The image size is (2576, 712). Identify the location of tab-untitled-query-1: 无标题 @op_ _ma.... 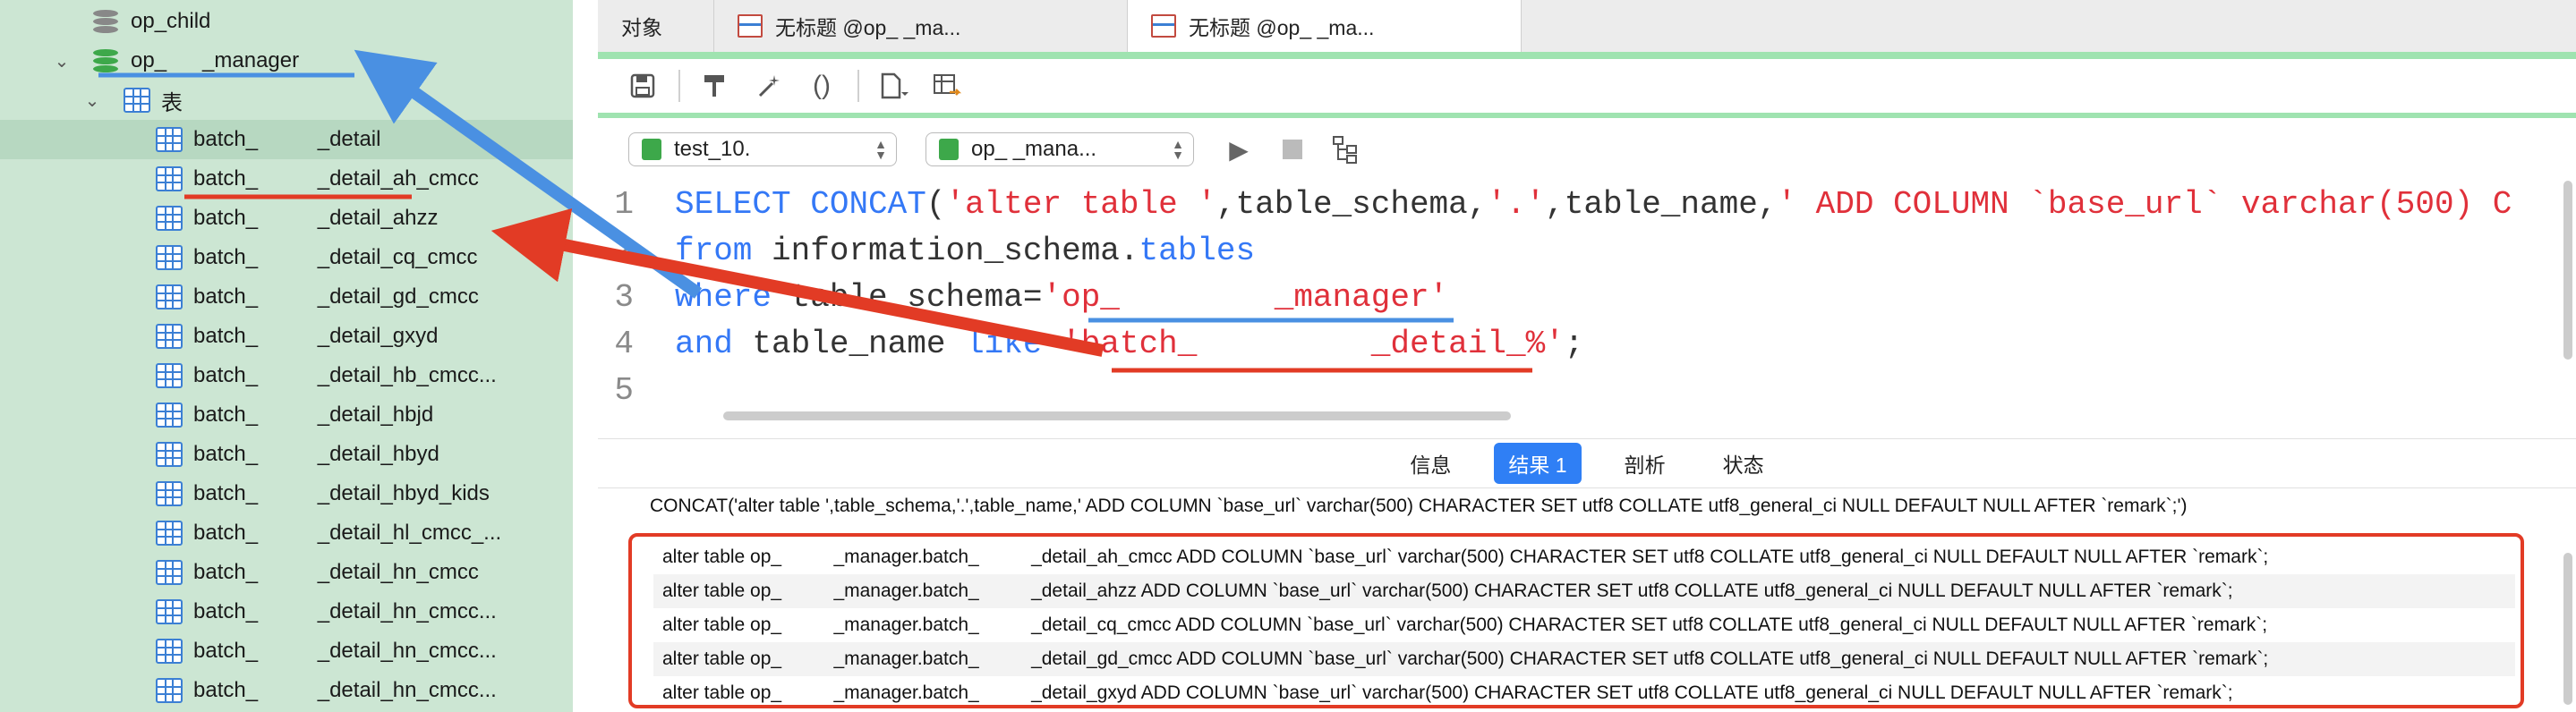
(921, 26).